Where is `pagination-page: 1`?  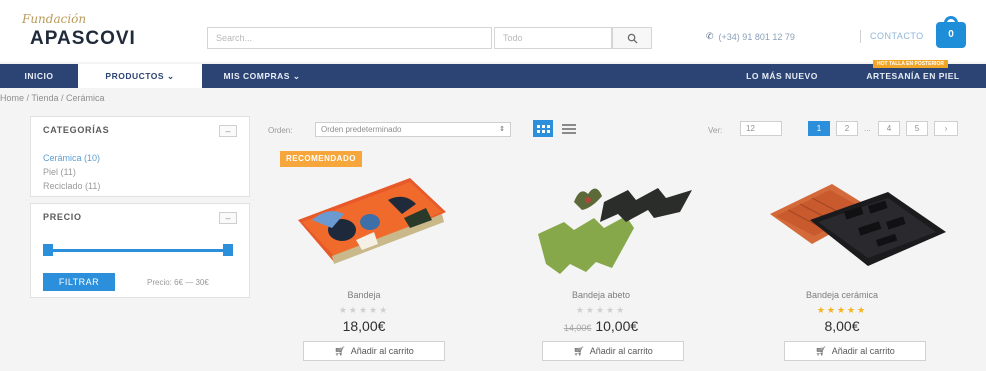 pagination-page: 1 is located at coordinates (819, 128).